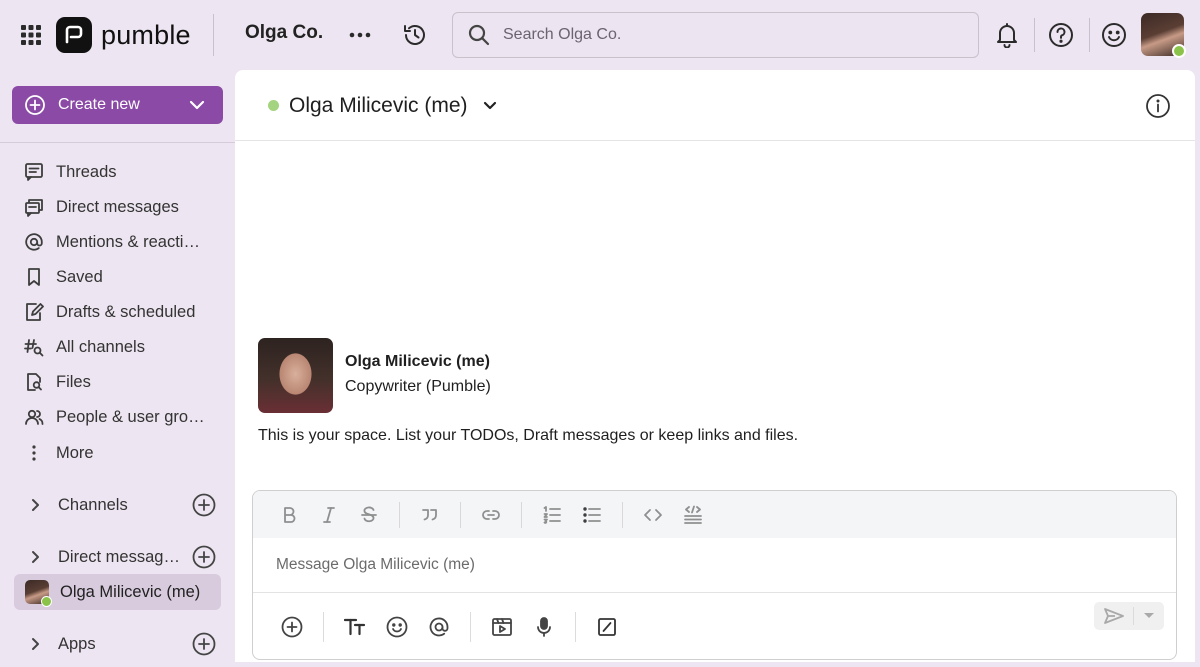 This screenshot has height=667, width=1200. Describe the element at coordinates (715, 105) in the screenshot. I see `channel-header: Olga Milicevic (me)` at that location.